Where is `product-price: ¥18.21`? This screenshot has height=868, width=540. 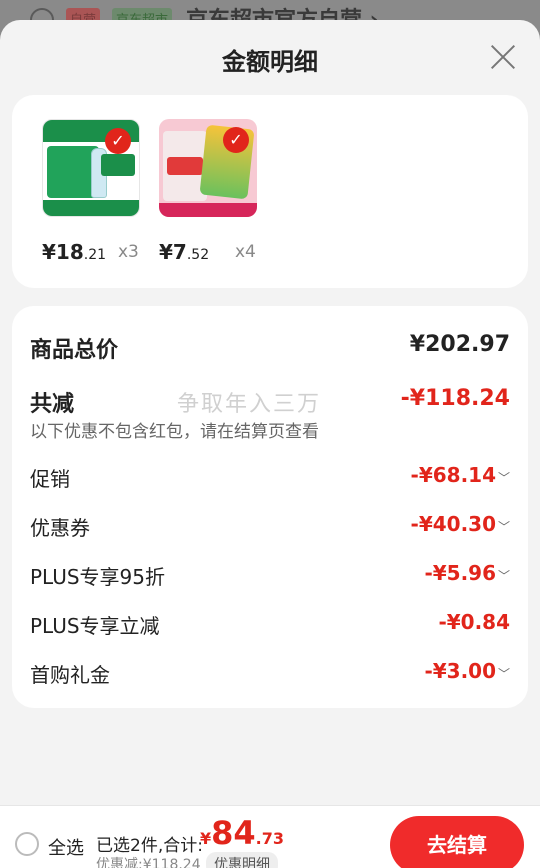 product-price: ¥18.21 is located at coordinates (74, 252).